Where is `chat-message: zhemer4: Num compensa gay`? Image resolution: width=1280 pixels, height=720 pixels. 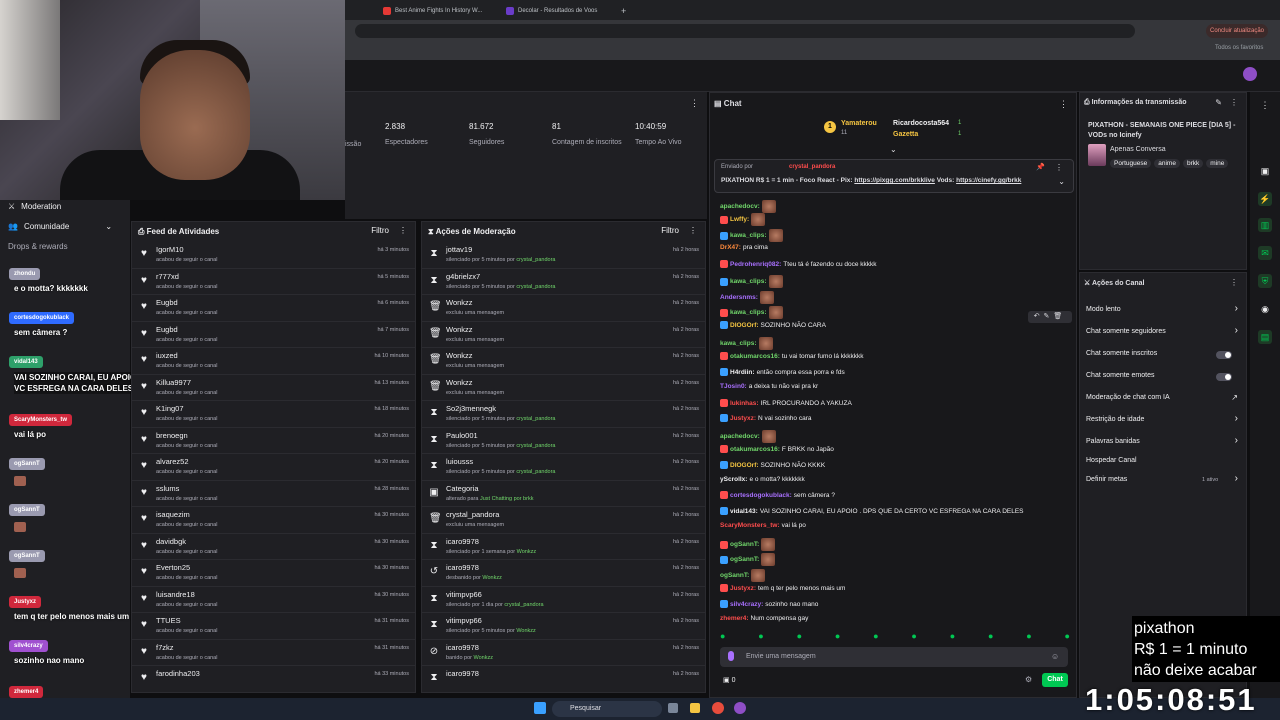
chat-message: zhemer4: Num compensa gay is located at coordinates (764, 618).